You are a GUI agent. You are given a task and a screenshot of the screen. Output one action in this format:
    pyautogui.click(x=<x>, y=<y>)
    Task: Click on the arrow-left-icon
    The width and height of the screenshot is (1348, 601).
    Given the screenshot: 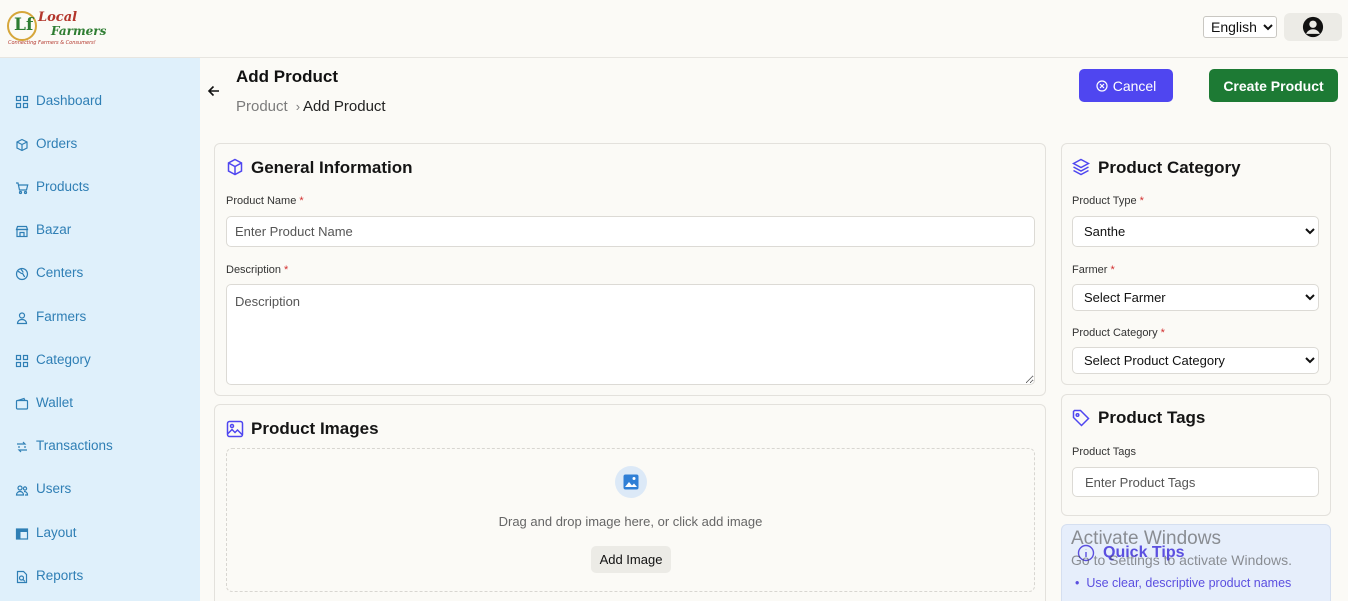 What is the action you would take?
    pyautogui.click(x=213, y=91)
    